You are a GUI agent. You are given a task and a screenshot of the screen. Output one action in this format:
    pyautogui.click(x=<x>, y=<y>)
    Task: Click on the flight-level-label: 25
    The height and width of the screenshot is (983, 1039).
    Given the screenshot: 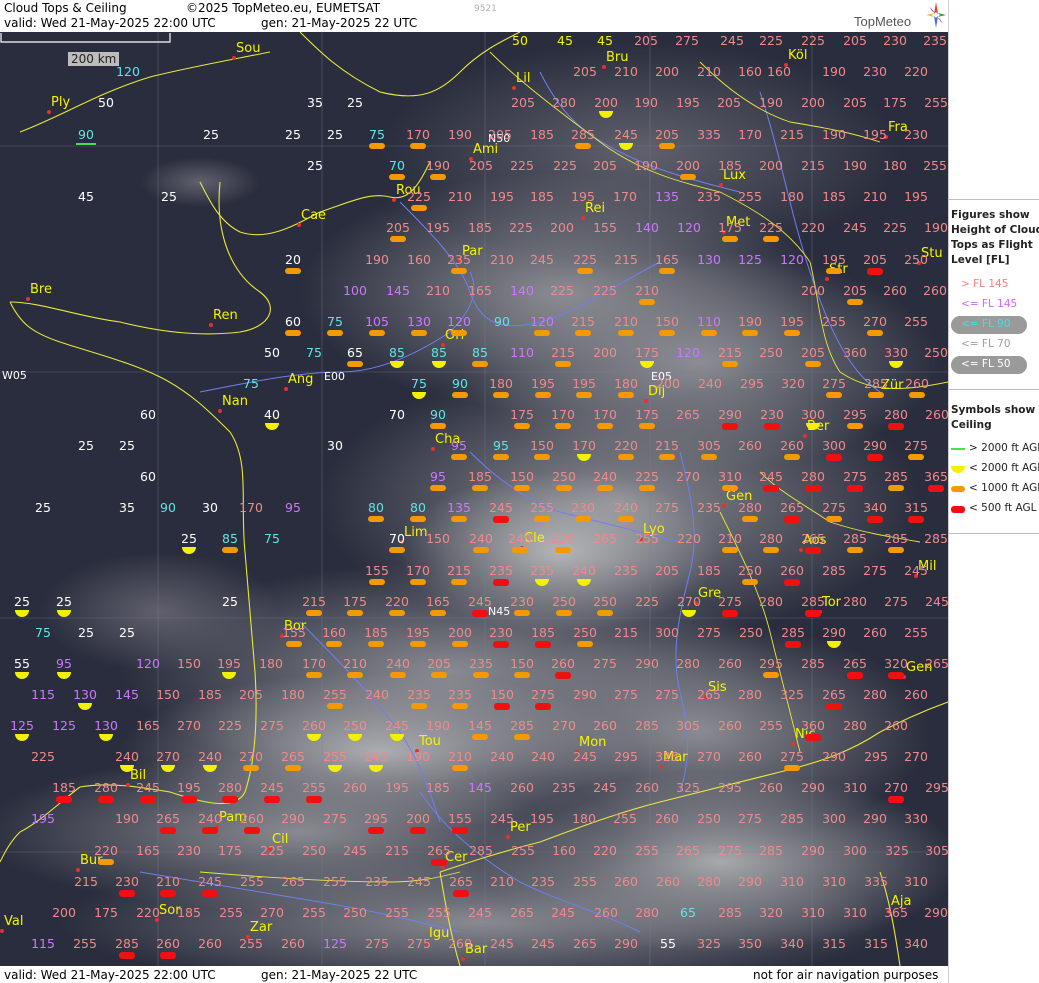 What is the action you would take?
    pyautogui.click(x=127, y=445)
    